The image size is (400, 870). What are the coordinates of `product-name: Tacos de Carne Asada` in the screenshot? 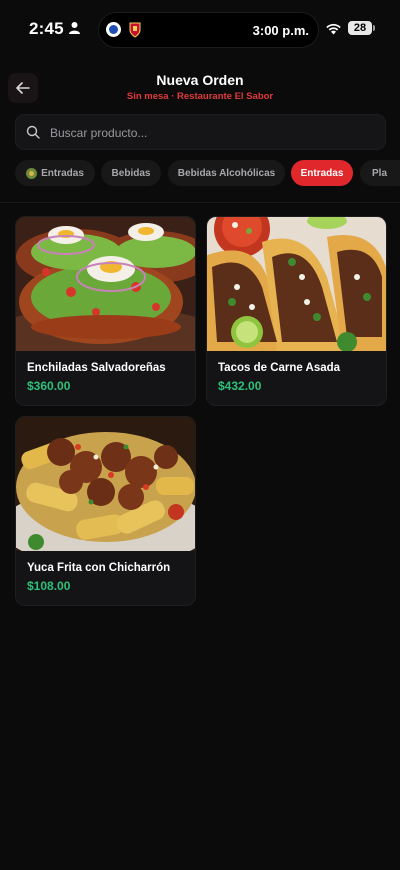 It's located at (279, 368).